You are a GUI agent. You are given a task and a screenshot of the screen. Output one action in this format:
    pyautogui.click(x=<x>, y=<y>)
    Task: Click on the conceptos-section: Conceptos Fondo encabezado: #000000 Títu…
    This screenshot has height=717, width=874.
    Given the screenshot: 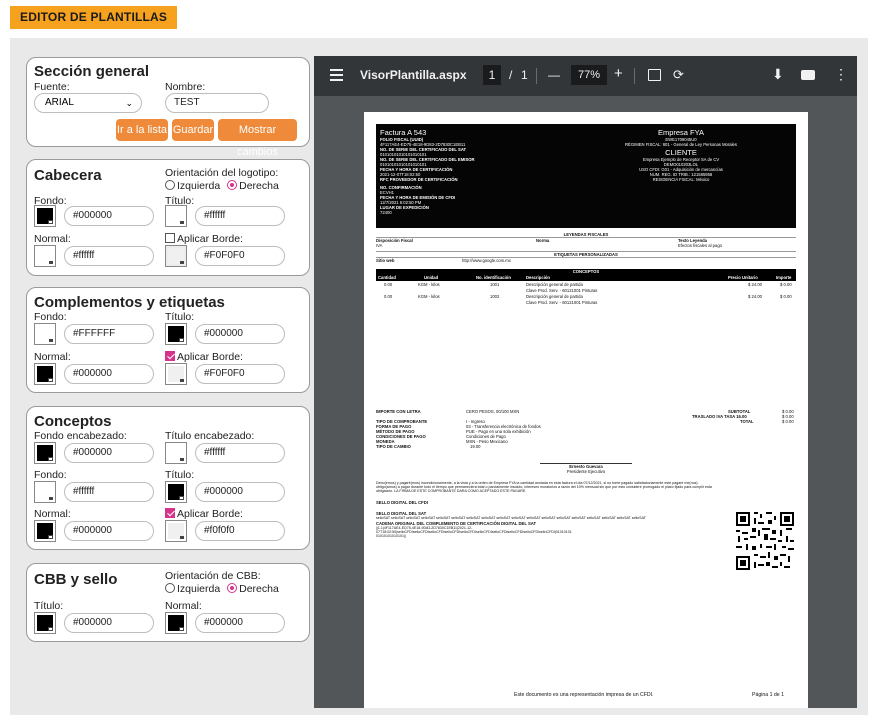 What is the action you would take?
    pyautogui.click(x=168, y=478)
    